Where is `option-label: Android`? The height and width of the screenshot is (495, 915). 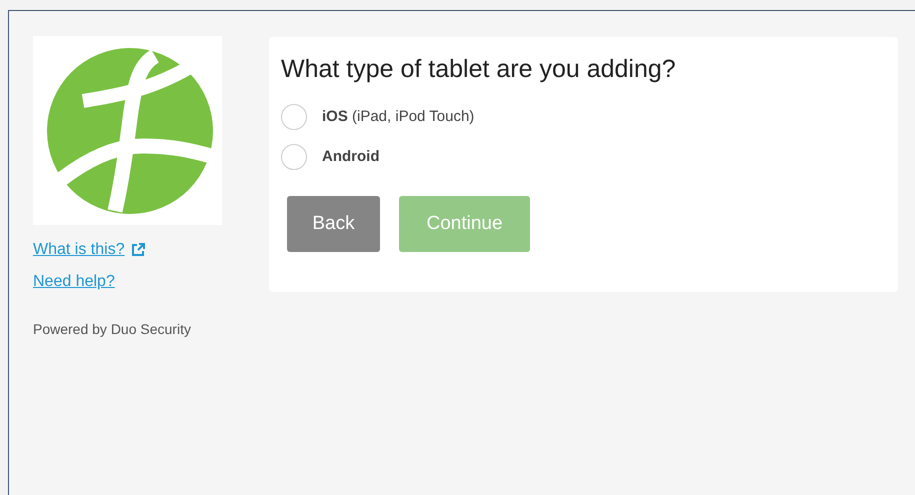 option-label: Android is located at coordinates (351, 157).